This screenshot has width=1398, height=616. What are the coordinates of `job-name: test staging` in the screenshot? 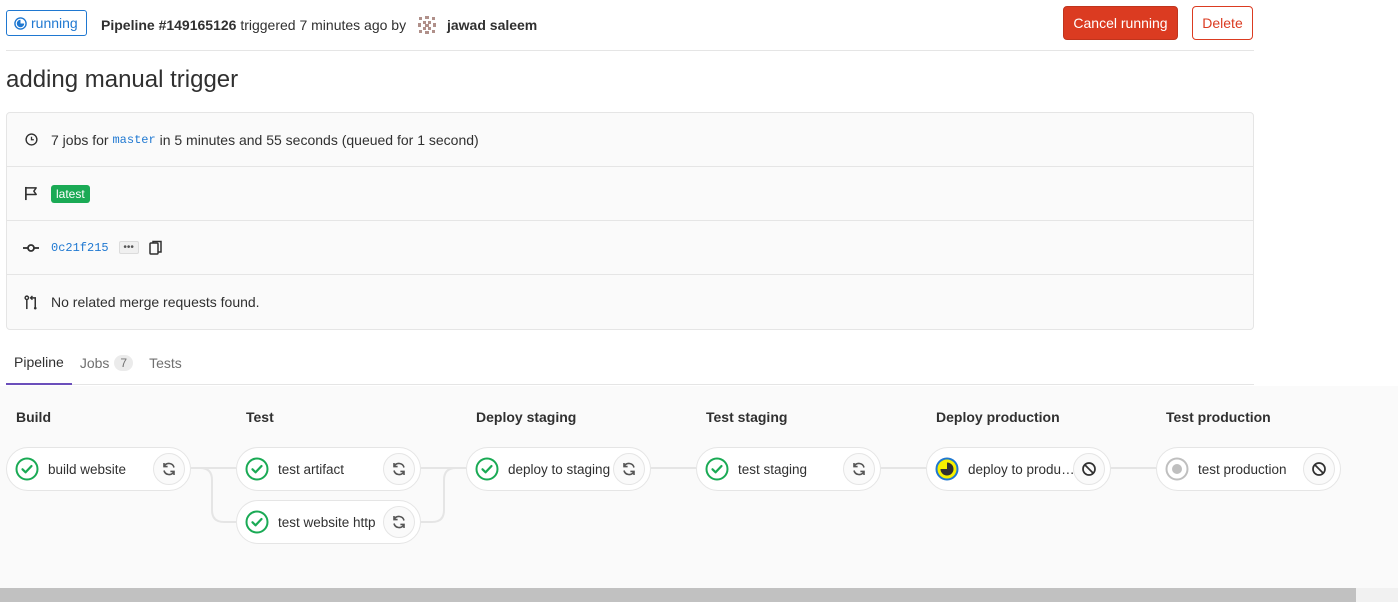 It's located at (773, 469).